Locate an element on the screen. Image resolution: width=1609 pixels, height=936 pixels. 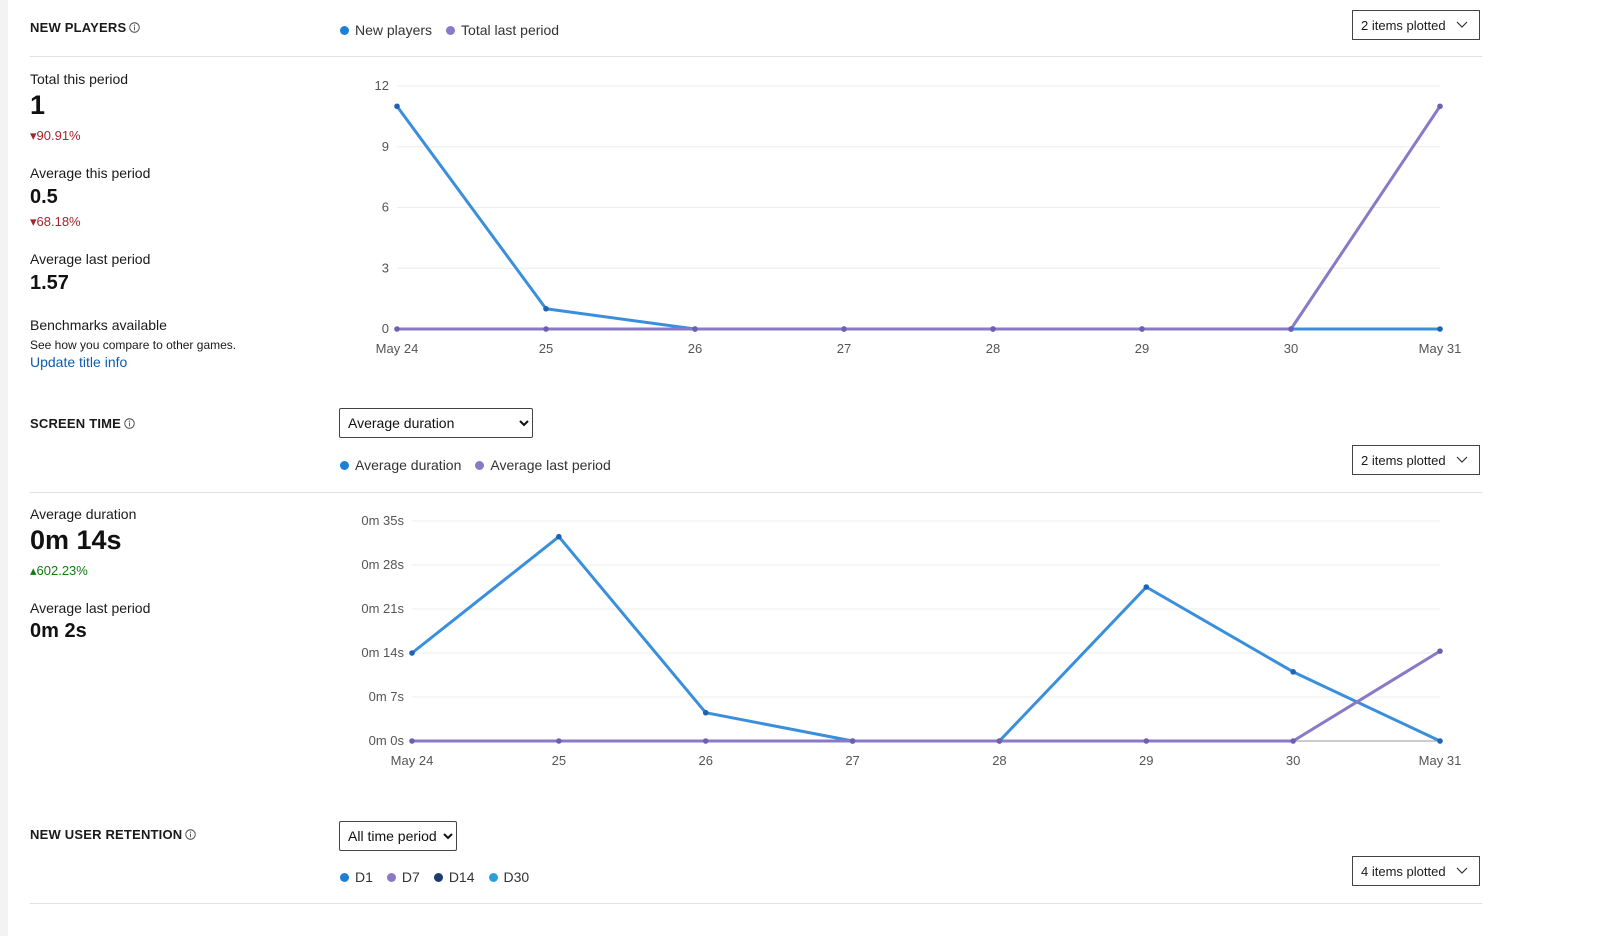
legend-item-d30: D30 is located at coordinates (509, 877).